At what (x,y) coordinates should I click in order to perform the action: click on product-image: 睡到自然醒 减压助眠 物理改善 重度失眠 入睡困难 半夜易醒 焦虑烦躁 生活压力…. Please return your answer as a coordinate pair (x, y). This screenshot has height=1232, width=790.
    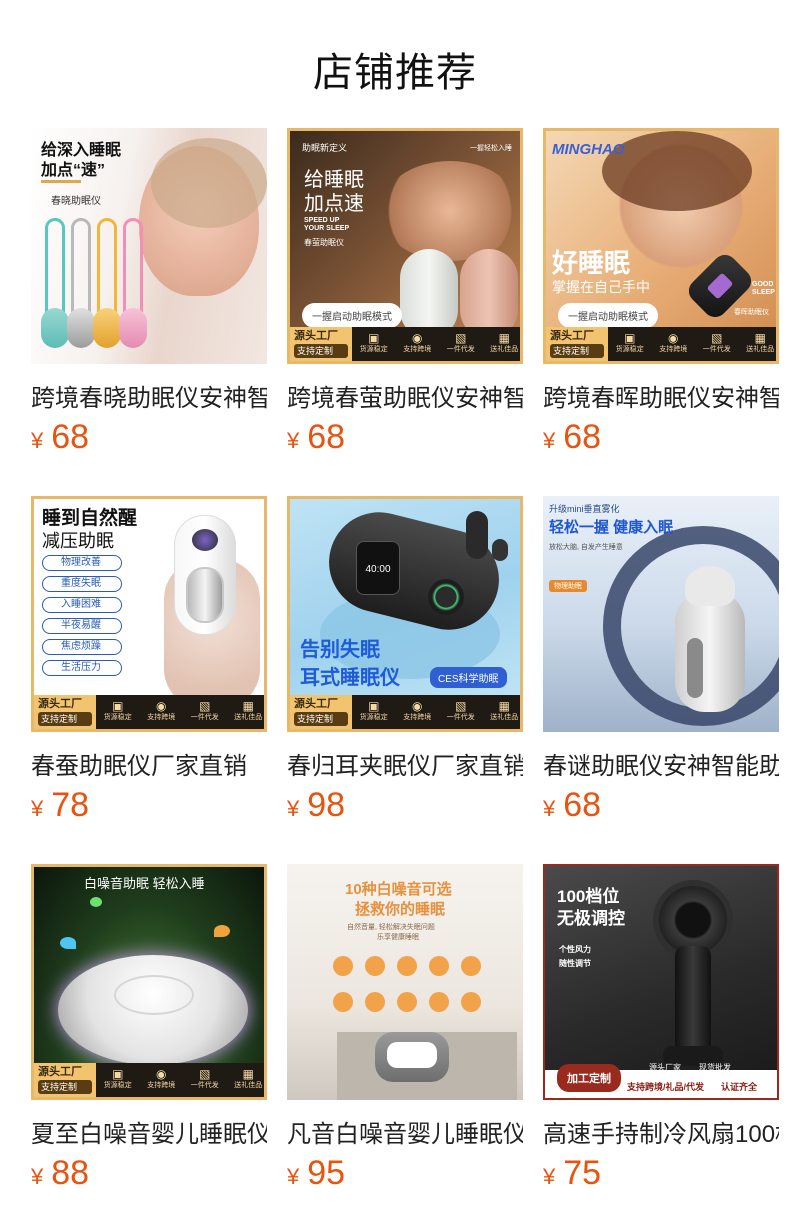
    Looking at the image, I should click on (149, 614).